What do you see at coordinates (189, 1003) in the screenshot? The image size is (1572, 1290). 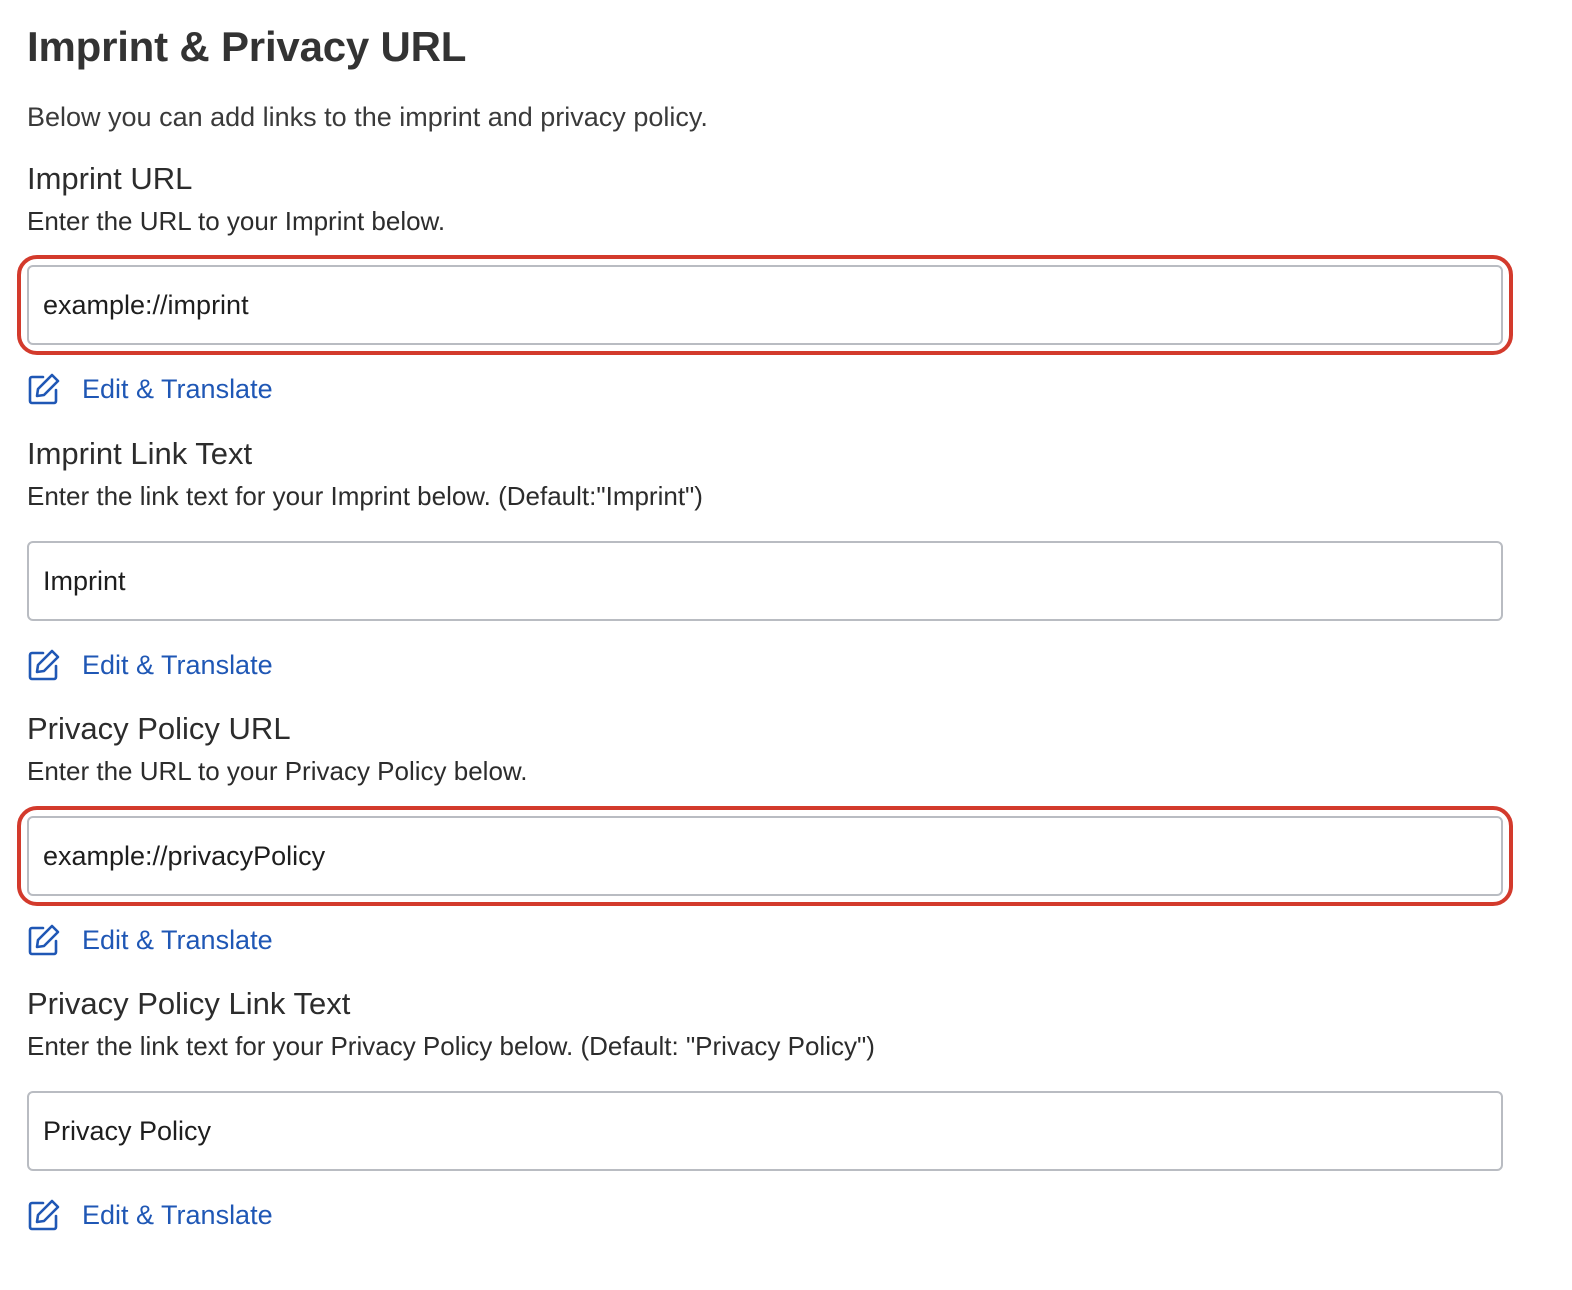 I see `section-title: Privacy Policy Link Text` at bounding box center [189, 1003].